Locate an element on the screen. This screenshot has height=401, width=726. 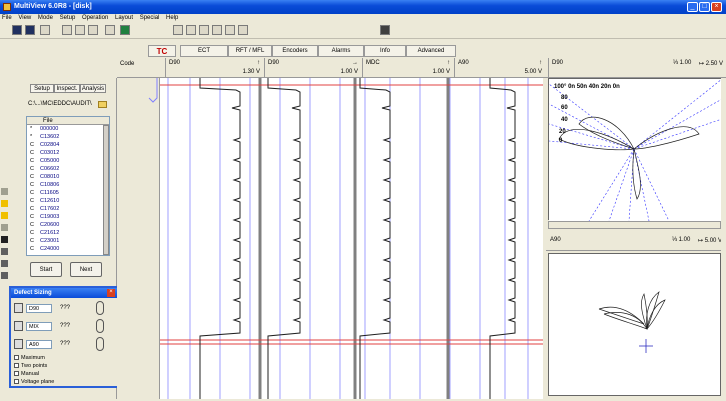
file-list-item: * C13602 is located at coordinates (68, 137).